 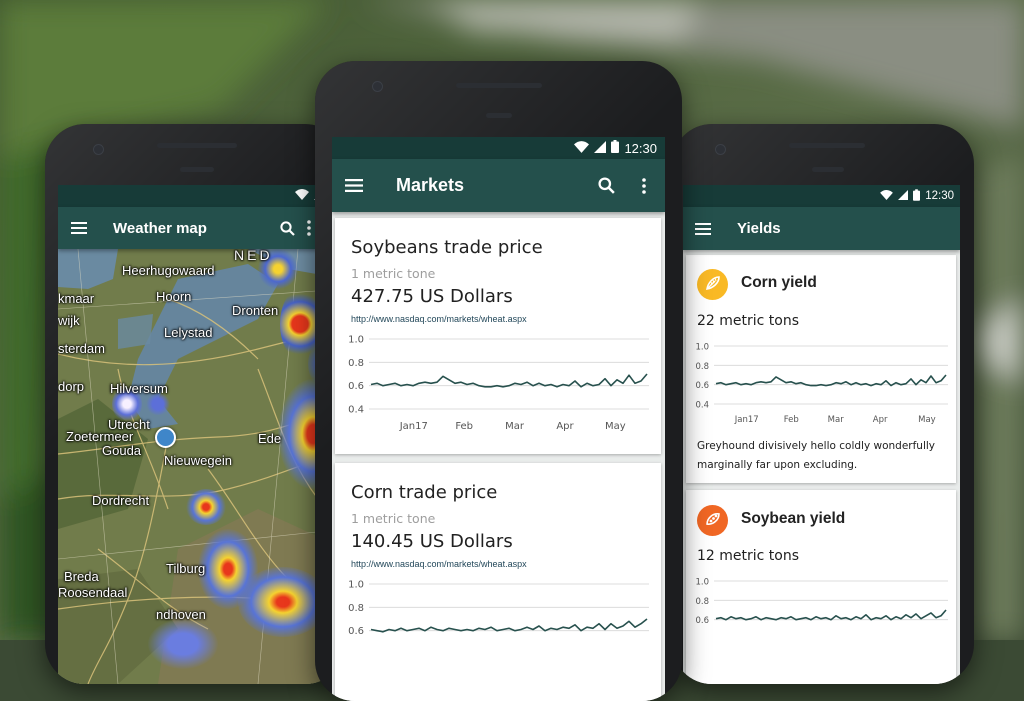 What do you see at coordinates (393, 273) in the screenshot?
I see `card-unit: 1 metric tone` at bounding box center [393, 273].